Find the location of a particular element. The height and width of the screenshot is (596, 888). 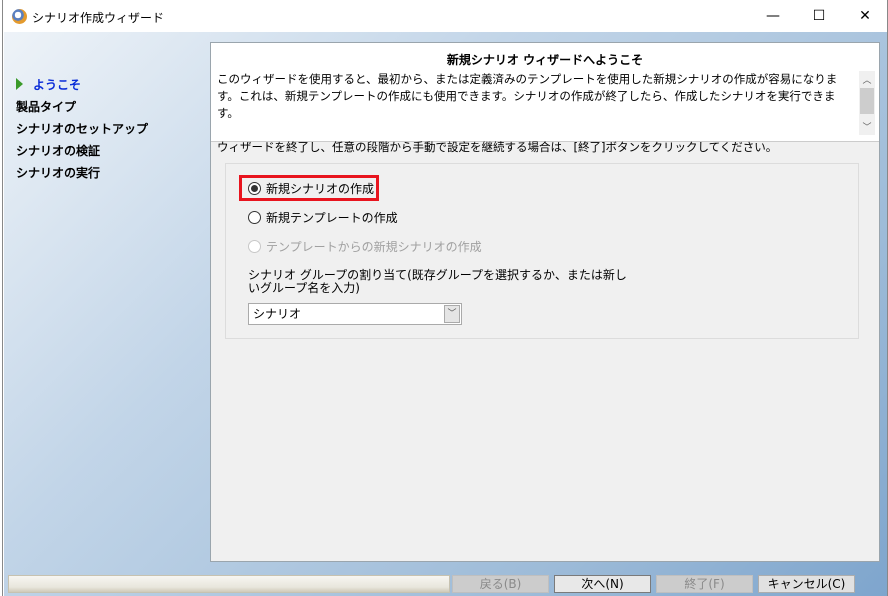

chevron-down-icon: ﹀ is located at coordinates (452, 314).